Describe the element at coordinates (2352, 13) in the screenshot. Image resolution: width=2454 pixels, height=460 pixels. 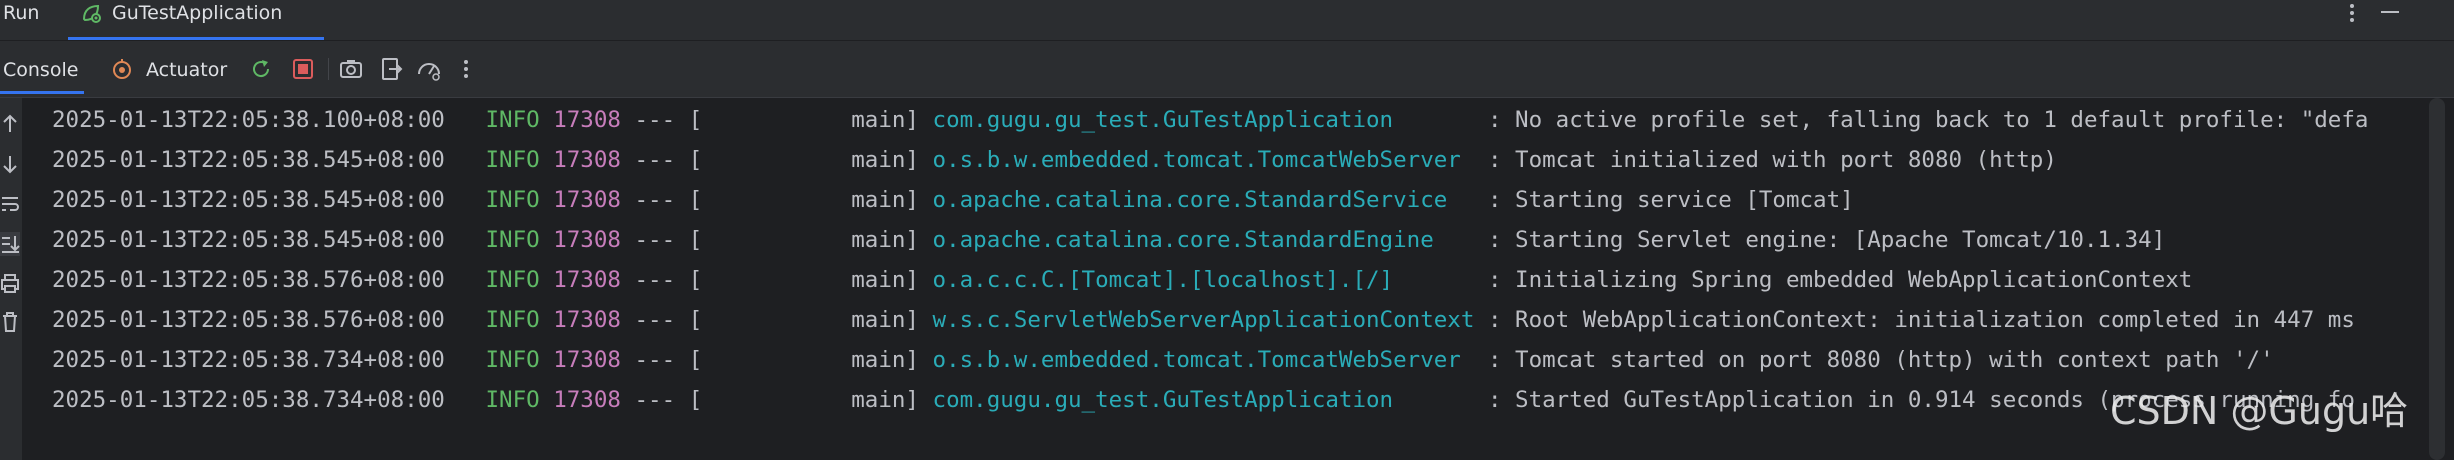
I see `more-vertical-icon` at that location.